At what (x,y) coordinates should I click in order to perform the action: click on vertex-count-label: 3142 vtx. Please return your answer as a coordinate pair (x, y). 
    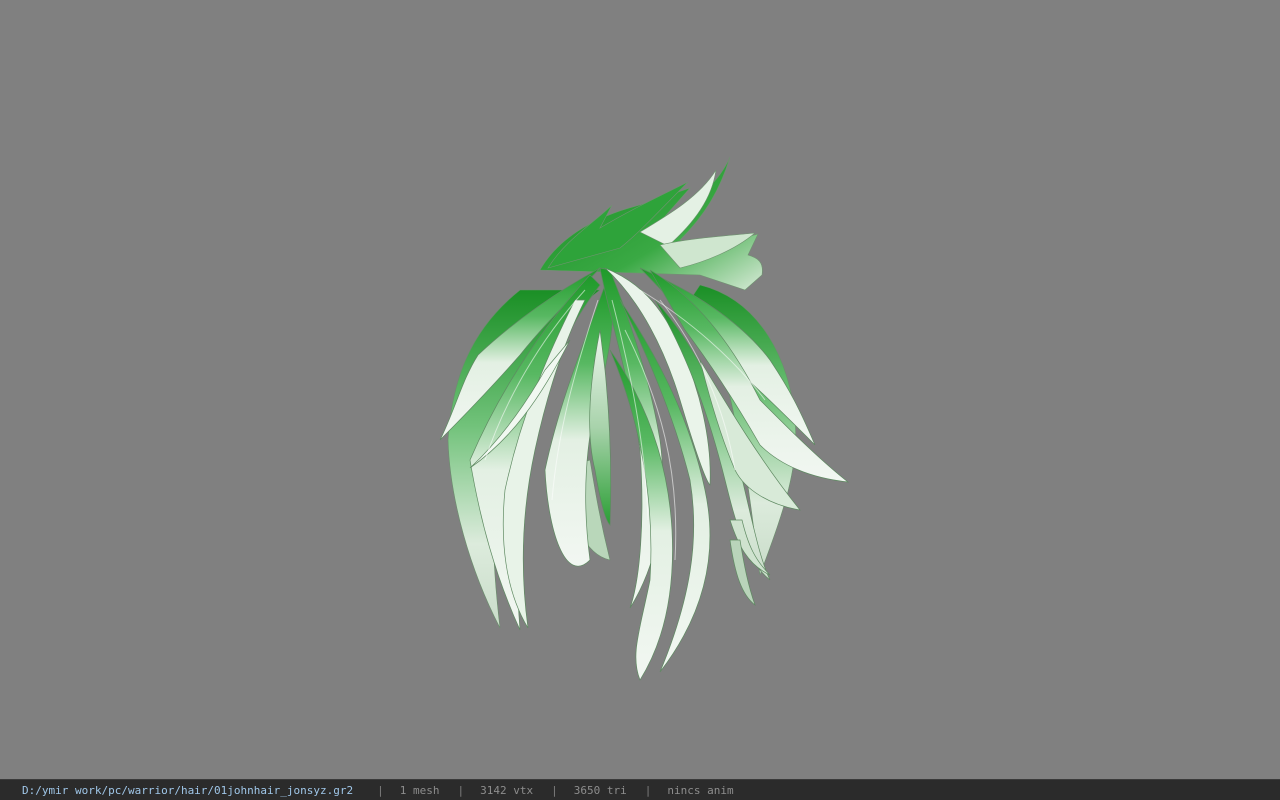
    Looking at the image, I should click on (507, 790).